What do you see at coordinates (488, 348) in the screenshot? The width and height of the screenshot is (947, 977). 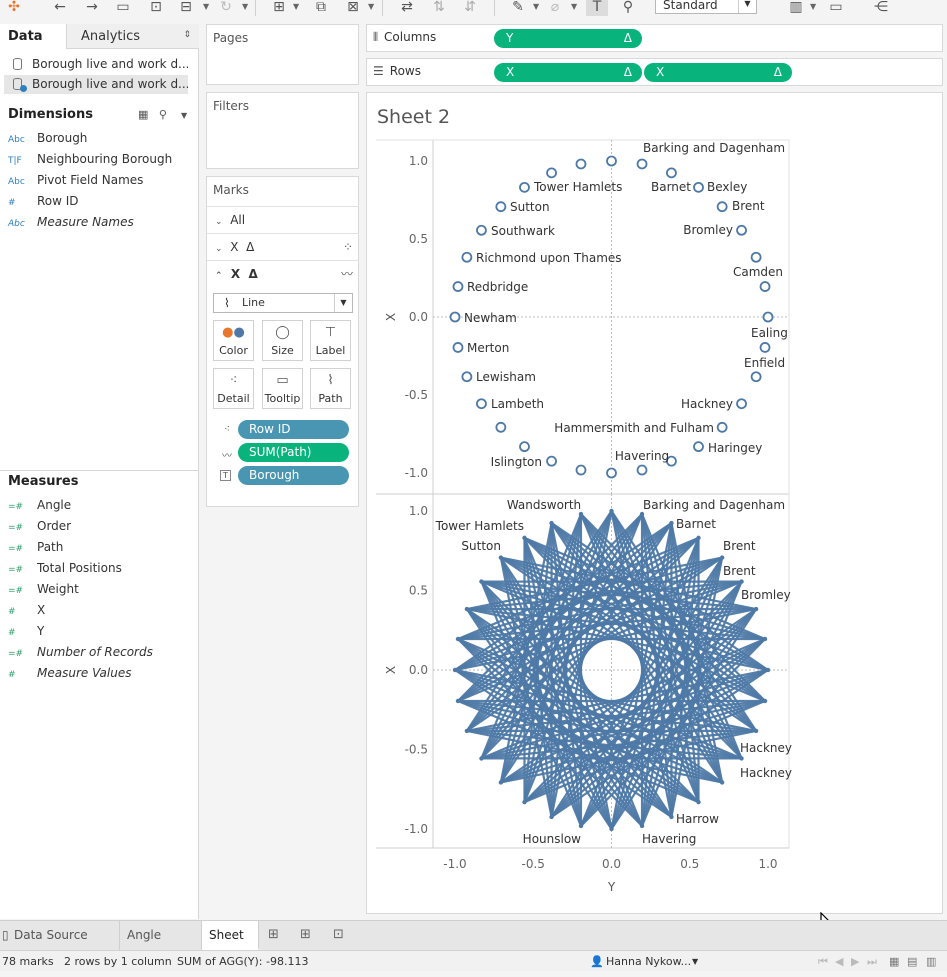 I see `point-label: Merton` at bounding box center [488, 348].